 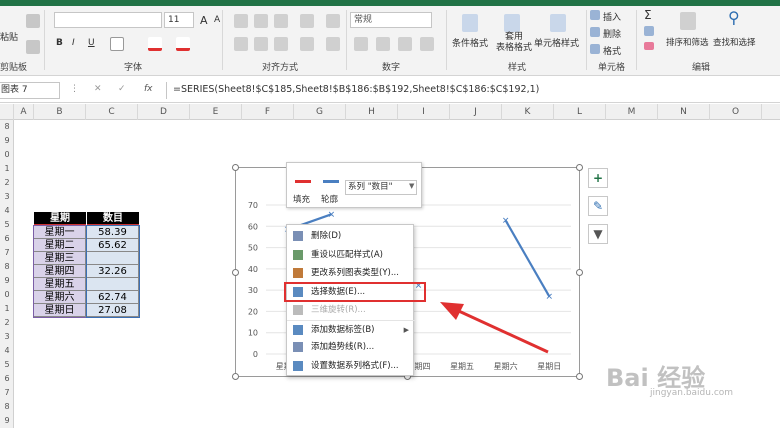 I want to click on column-header-B: B, so click(x=60, y=112).